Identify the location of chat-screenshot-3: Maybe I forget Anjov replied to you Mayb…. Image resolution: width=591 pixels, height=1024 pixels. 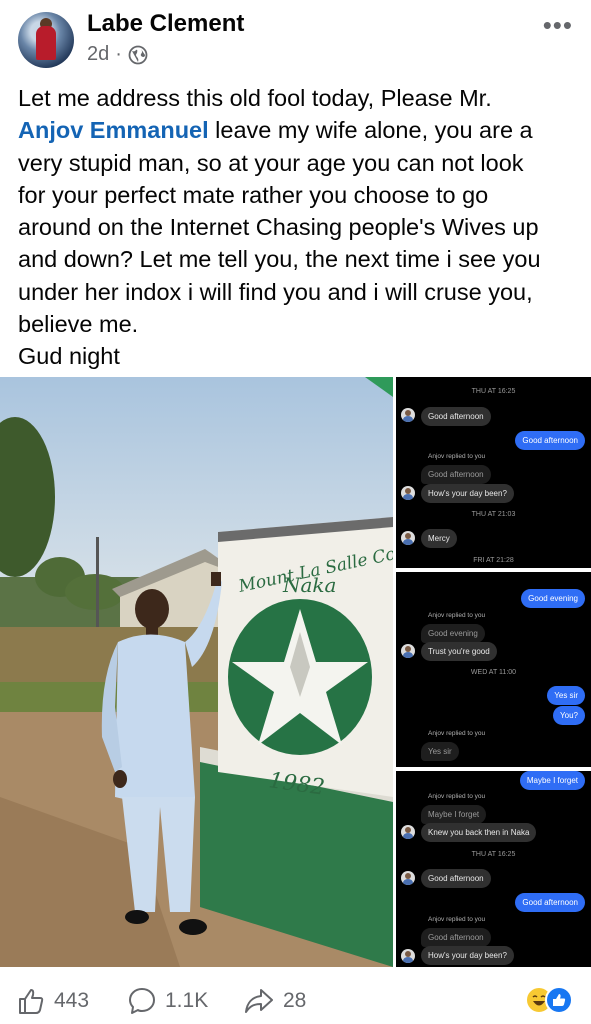
(493, 869).